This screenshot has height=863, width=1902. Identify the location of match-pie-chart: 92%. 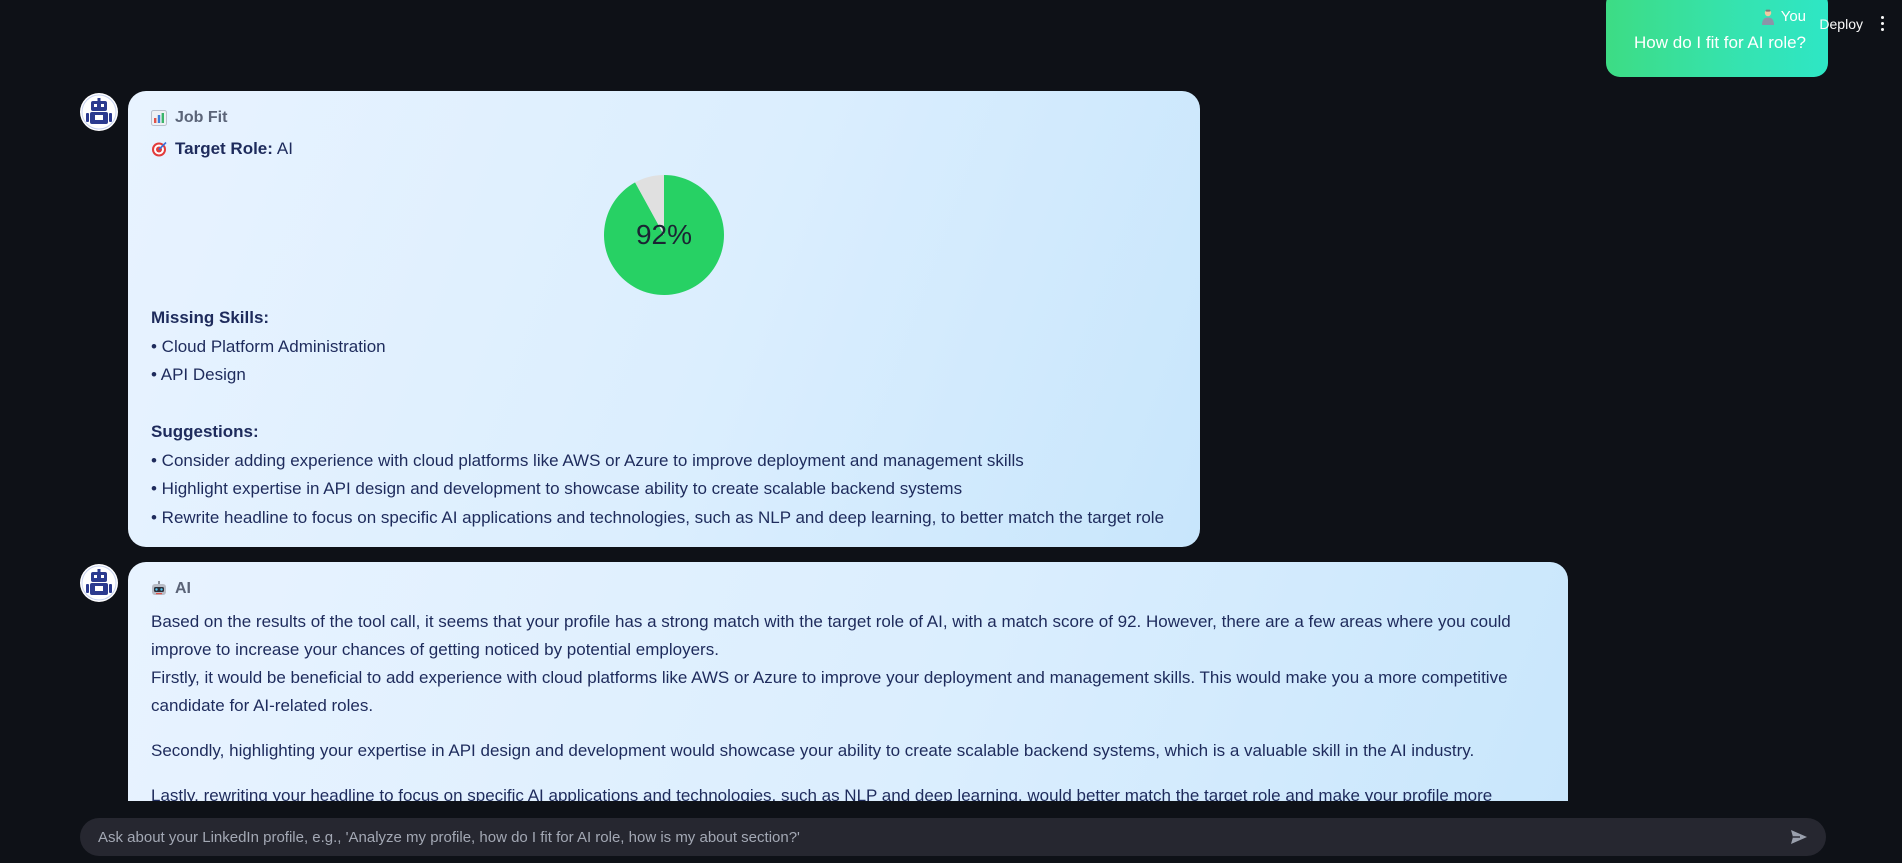
(664, 235).